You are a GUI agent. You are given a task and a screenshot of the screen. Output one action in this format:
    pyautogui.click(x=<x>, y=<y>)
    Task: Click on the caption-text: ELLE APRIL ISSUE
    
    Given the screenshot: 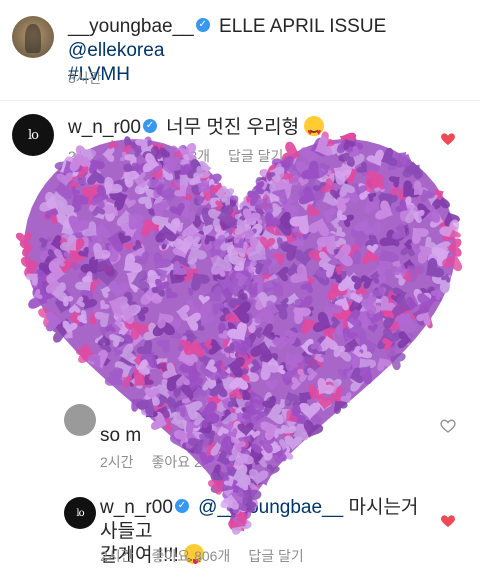 What is the action you would take?
    pyautogui.click(x=303, y=26)
    